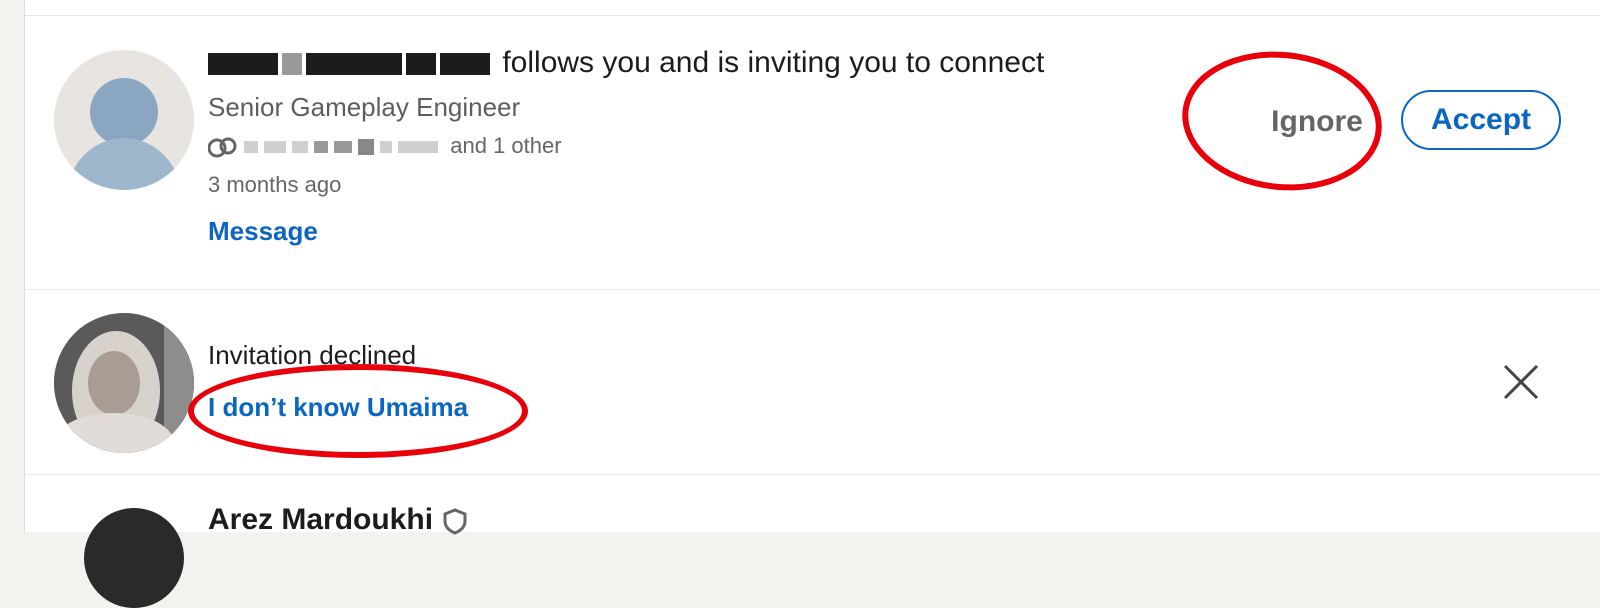 Image resolution: width=1600 pixels, height=608 pixels. I want to click on mutual-connections: and 1 other, so click(384, 146).